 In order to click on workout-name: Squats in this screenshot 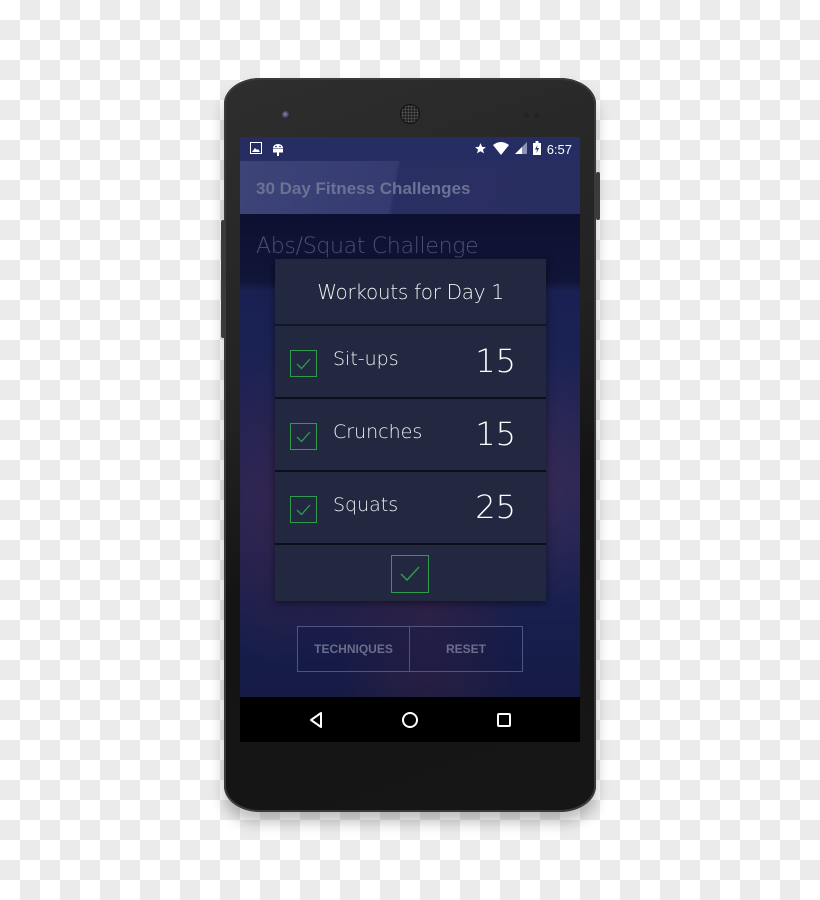, I will do `click(366, 505)`.